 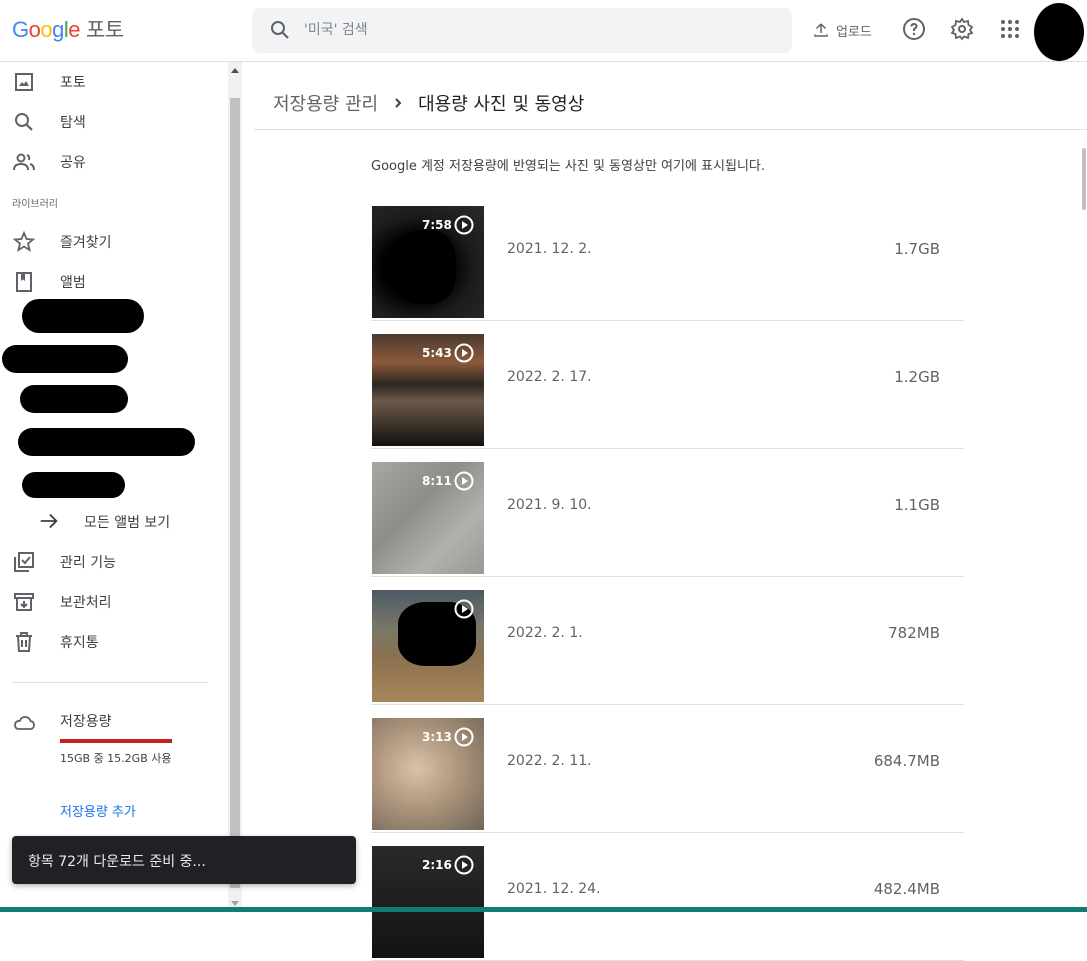 I want to click on list-item: 2:16 2021. 12. 24. 482.4MB, so click(x=667, y=897).